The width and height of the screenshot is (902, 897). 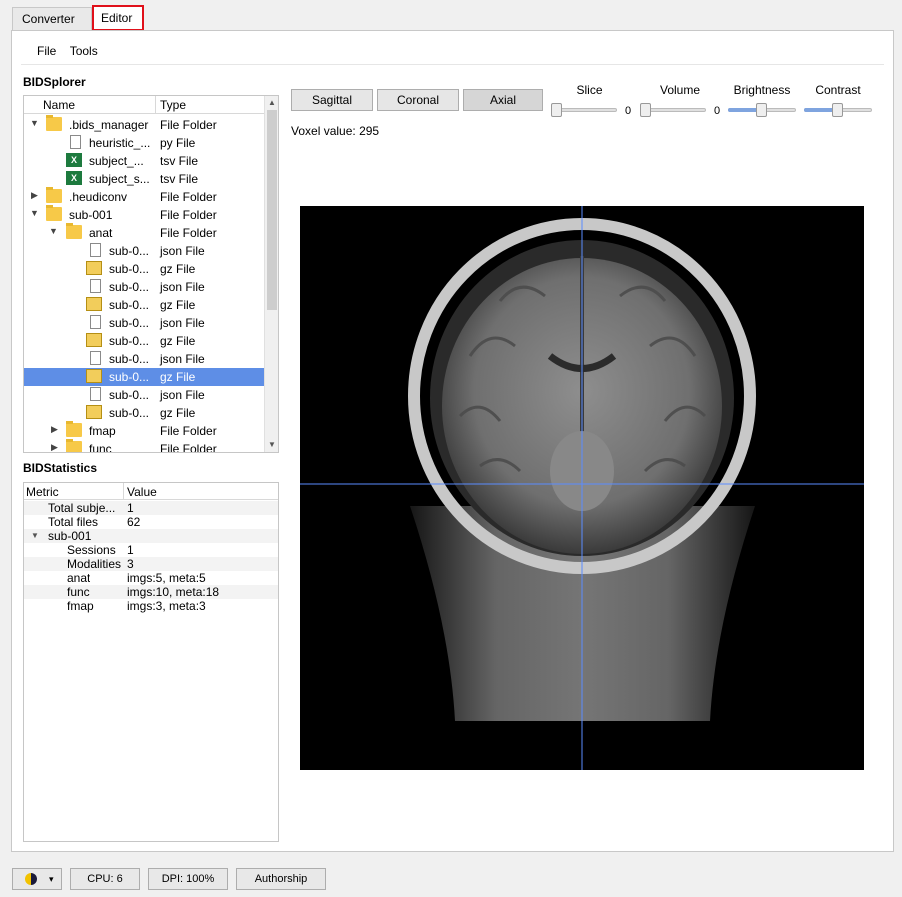 What do you see at coordinates (151, 592) in the screenshot?
I see `stats-row: func imgs:10, meta:18` at bounding box center [151, 592].